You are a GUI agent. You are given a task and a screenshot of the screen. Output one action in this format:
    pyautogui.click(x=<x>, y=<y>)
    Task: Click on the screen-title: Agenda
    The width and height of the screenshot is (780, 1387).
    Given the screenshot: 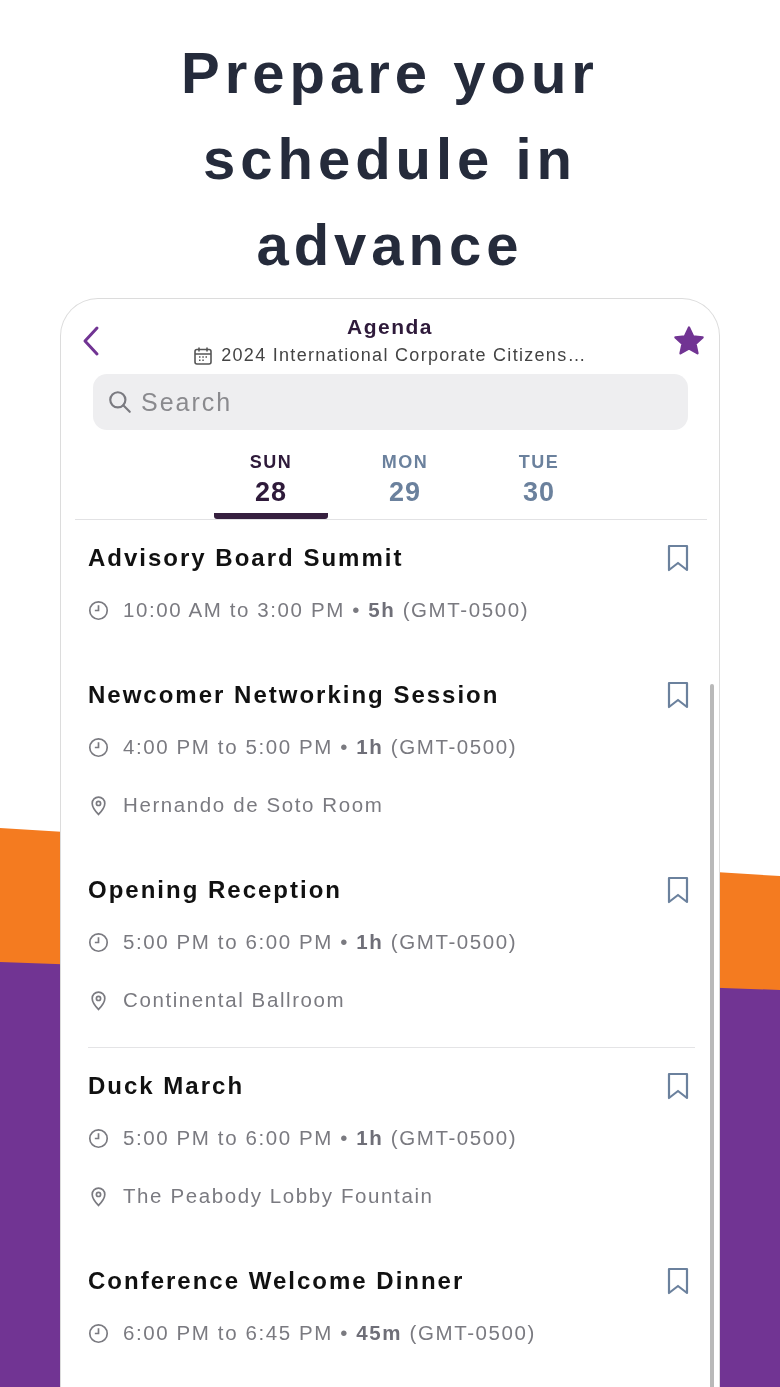 What is the action you would take?
    pyautogui.click(x=390, y=327)
    